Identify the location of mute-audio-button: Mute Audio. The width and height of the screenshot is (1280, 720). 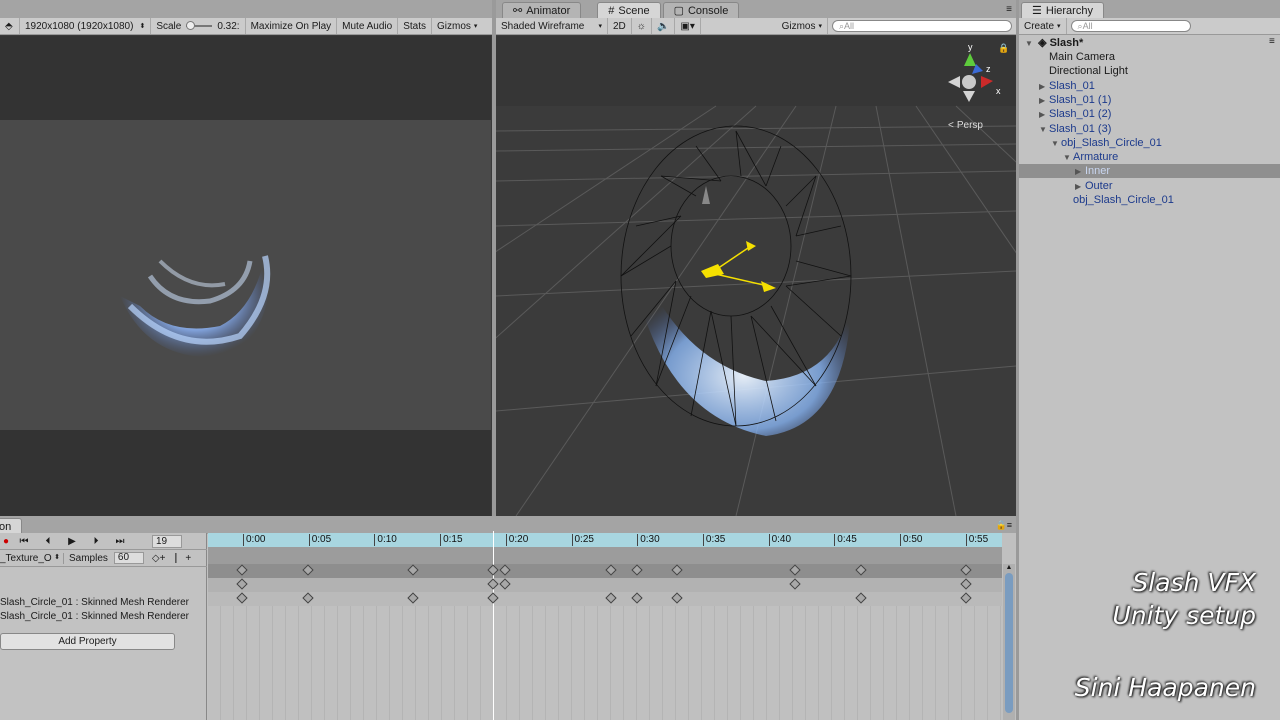
(368, 26).